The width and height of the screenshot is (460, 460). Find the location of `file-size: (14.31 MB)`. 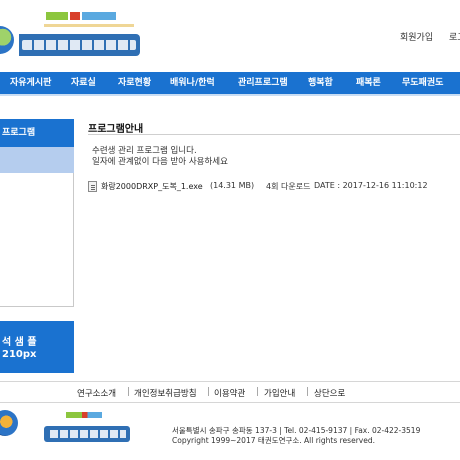

file-size: (14.31 MB) is located at coordinates (232, 185).